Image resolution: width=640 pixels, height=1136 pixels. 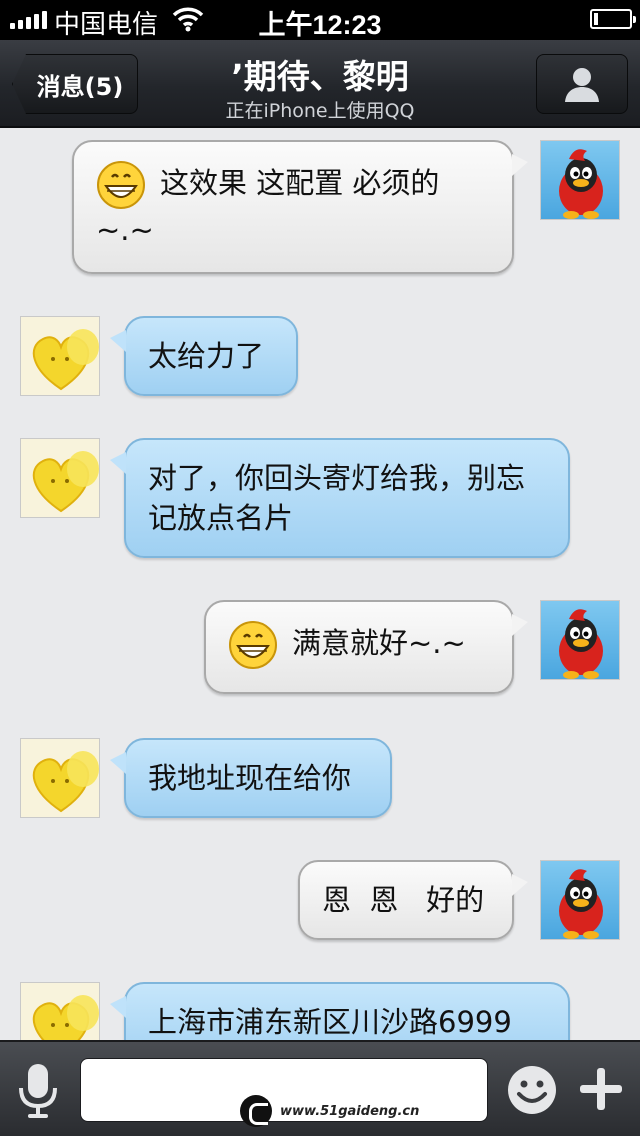 I want to click on more-button, so click(x=601, y=1089).